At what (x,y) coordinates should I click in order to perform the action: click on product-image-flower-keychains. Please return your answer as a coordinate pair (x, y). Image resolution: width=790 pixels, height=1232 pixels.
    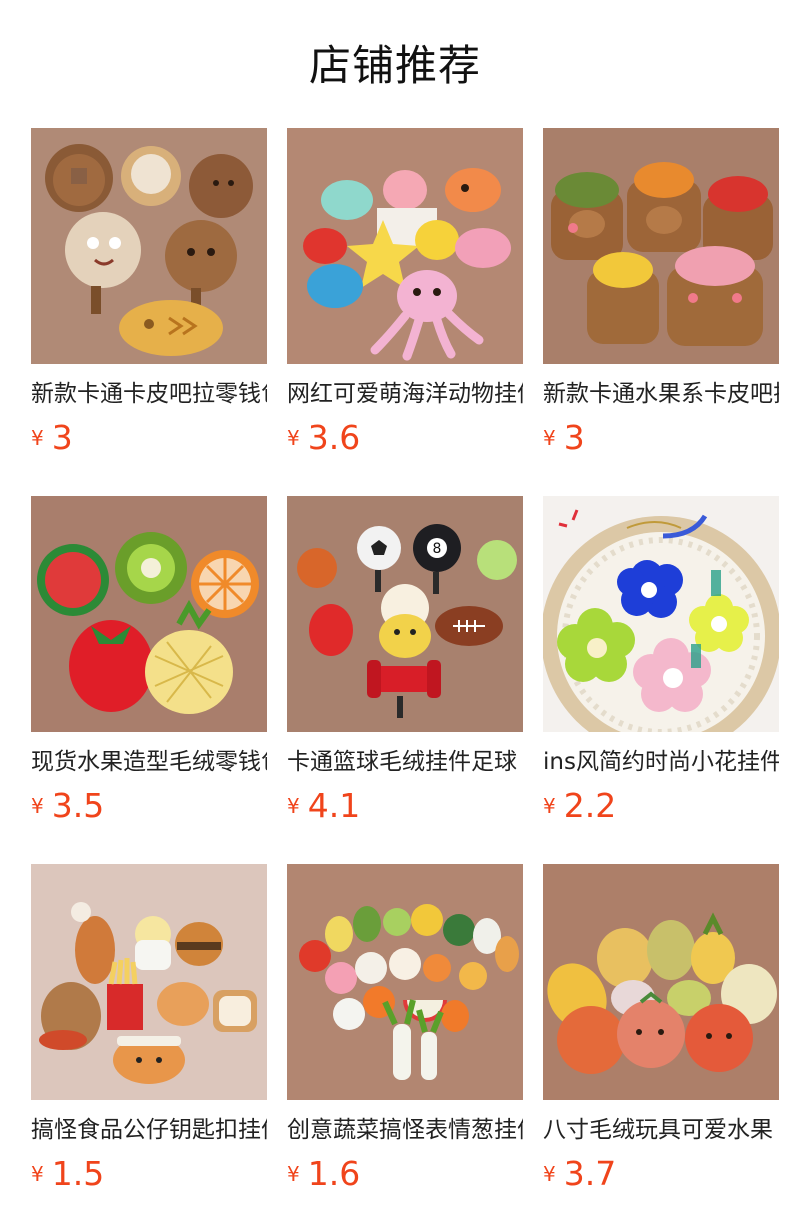
    Looking at the image, I should click on (661, 614).